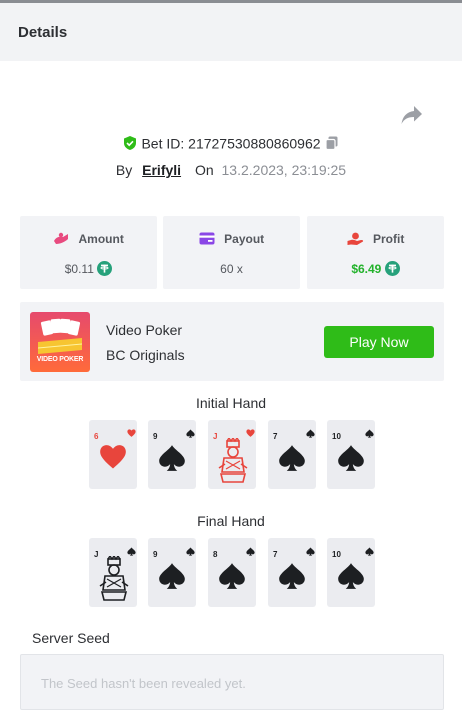  Describe the element at coordinates (88, 252) in the screenshot. I see `stat-amount: Amount $0.11` at that location.